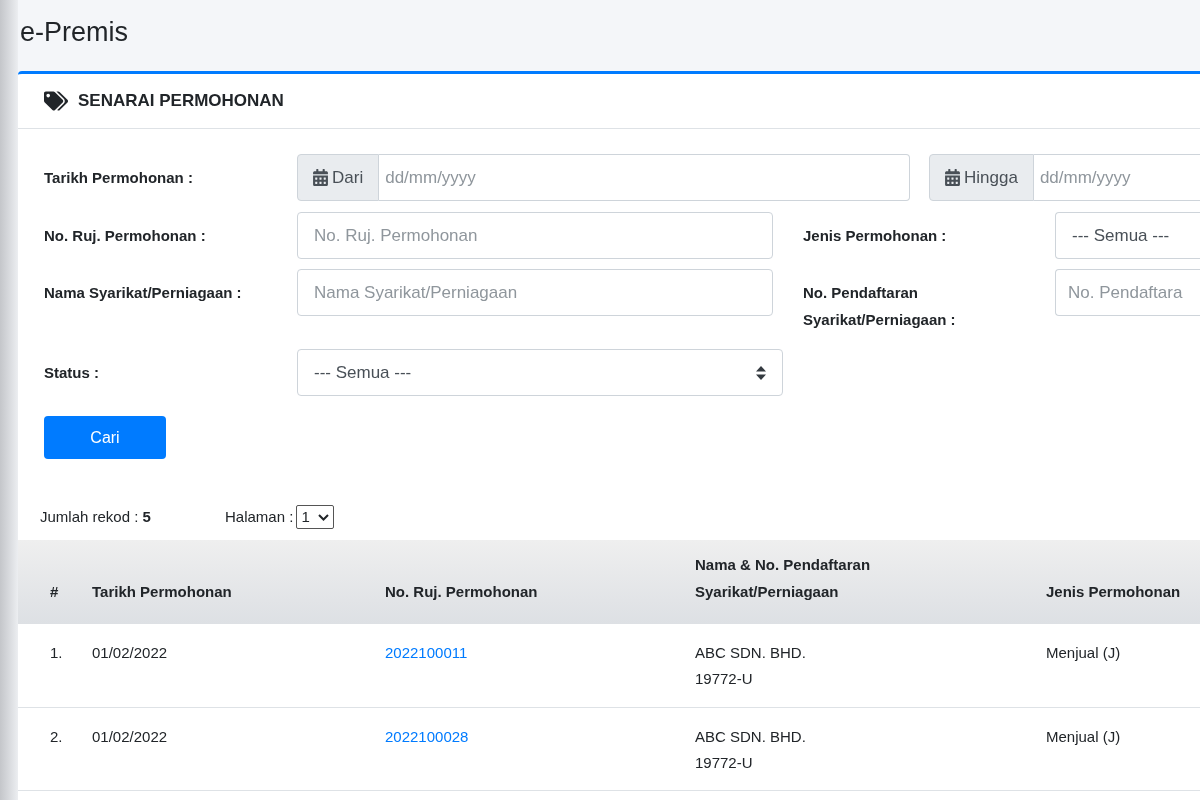 The width and height of the screenshot is (1200, 800). Describe the element at coordinates (315, 517) in the screenshot. I see `page-select: 1` at that location.